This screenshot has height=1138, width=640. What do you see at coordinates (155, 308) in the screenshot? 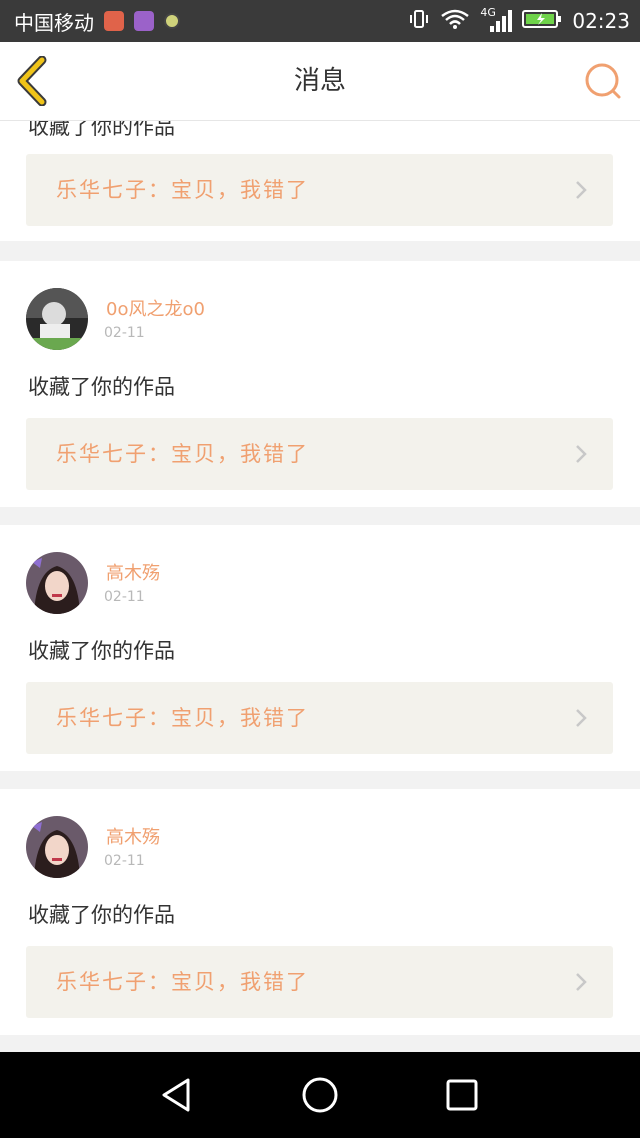
I see `username: 0o风之龙o0` at bounding box center [155, 308].